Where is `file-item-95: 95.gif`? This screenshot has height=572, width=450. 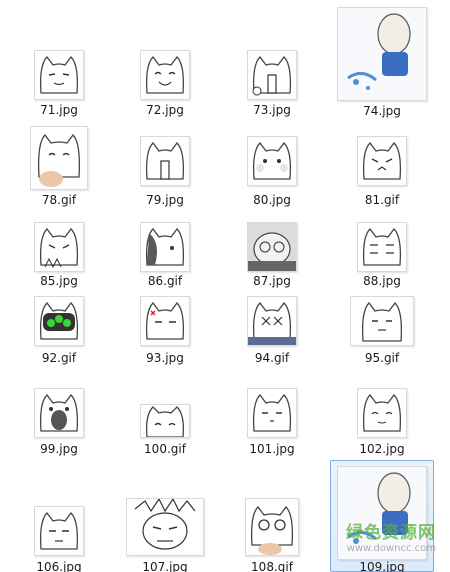 file-item-95: 95.gif is located at coordinates (382, 330).